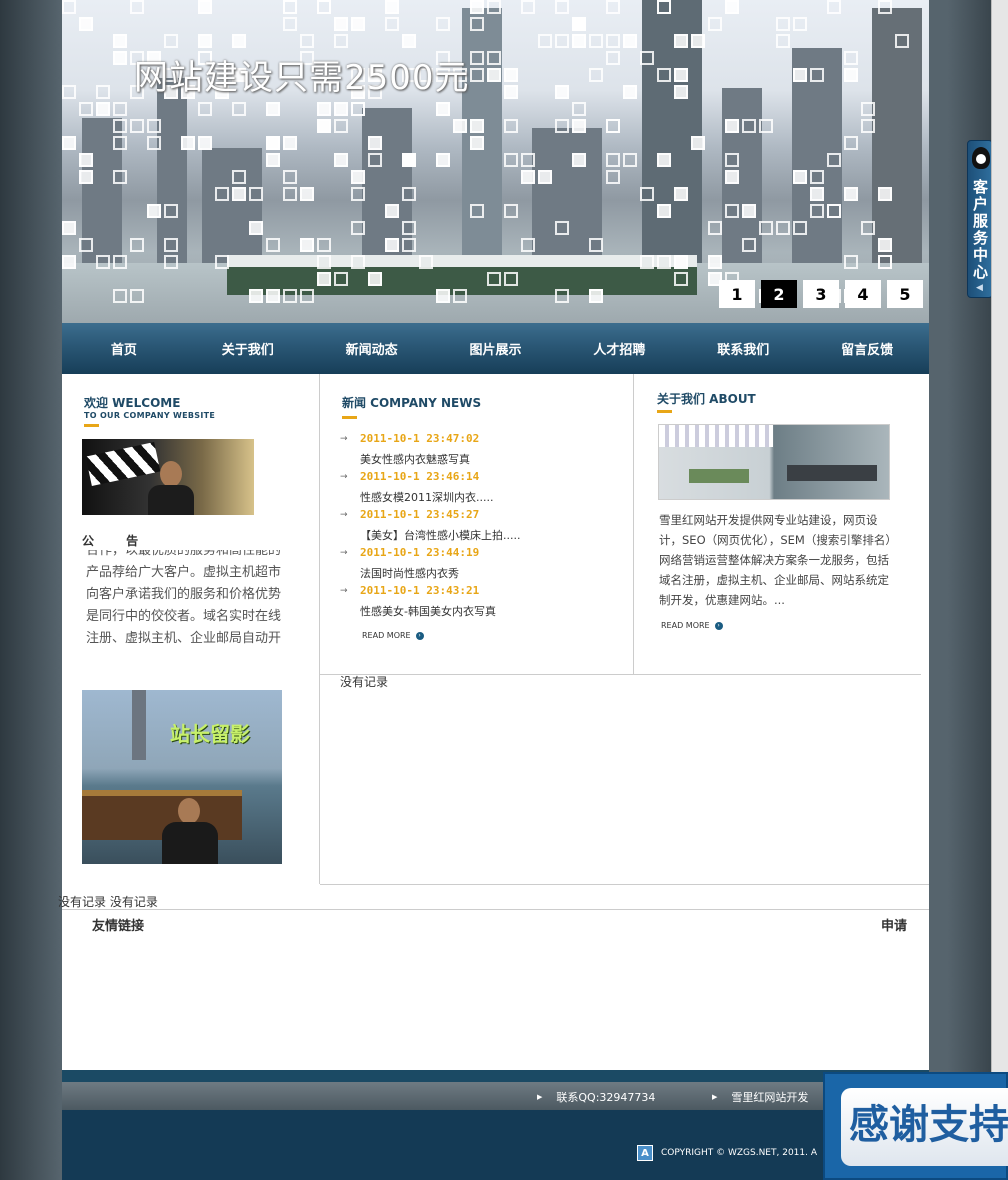 Image resolution: width=1008 pixels, height=1180 pixels. Describe the element at coordinates (495, 1096) in the screenshot. I see `footer-info-bar: ▶ 联系QQ:32947734 ▶ 雪里红网站开发` at that location.